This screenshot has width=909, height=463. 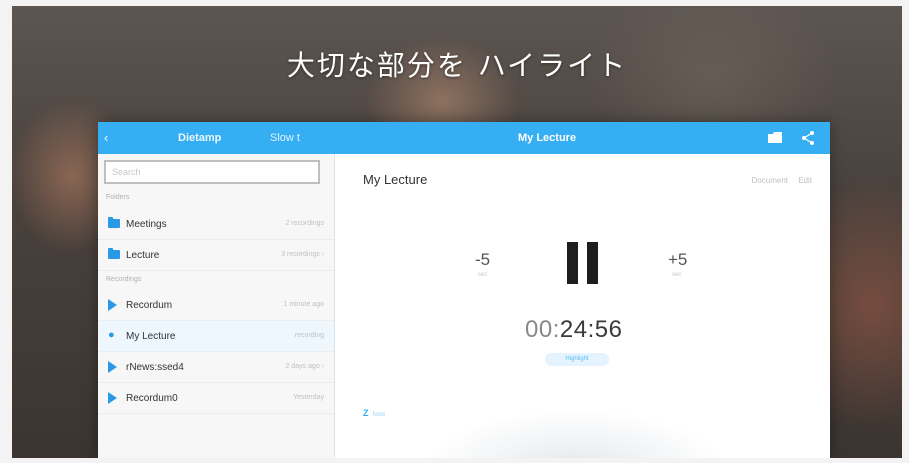 What do you see at coordinates (149, 305) in the screenshot?
I see `recording-name: Recordum` at bounding box center [149, 305].